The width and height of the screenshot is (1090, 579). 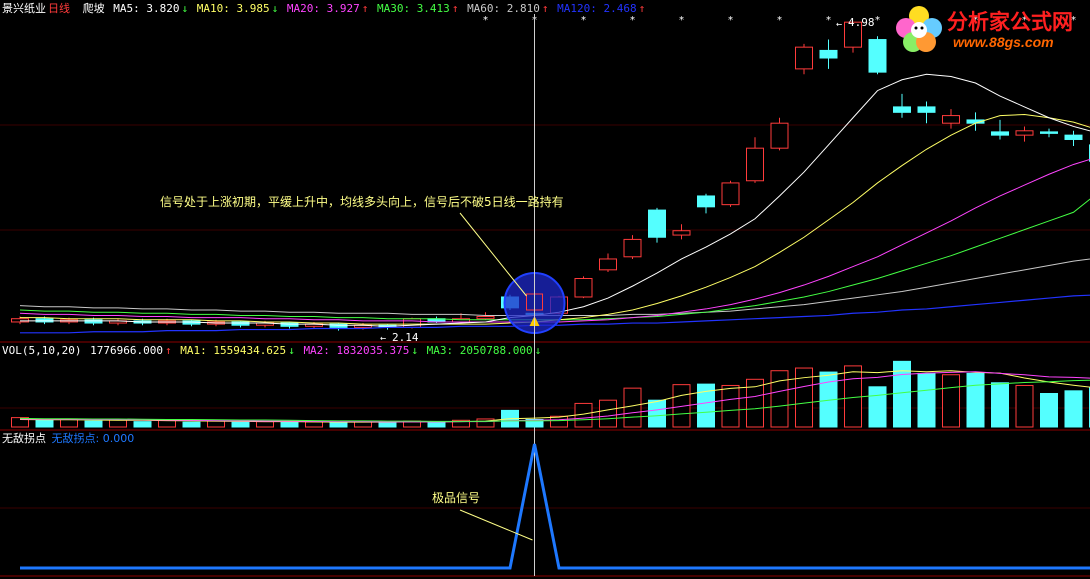 I want to click on ma20-value: MA20: 3.927, so click(x=323, y=8).